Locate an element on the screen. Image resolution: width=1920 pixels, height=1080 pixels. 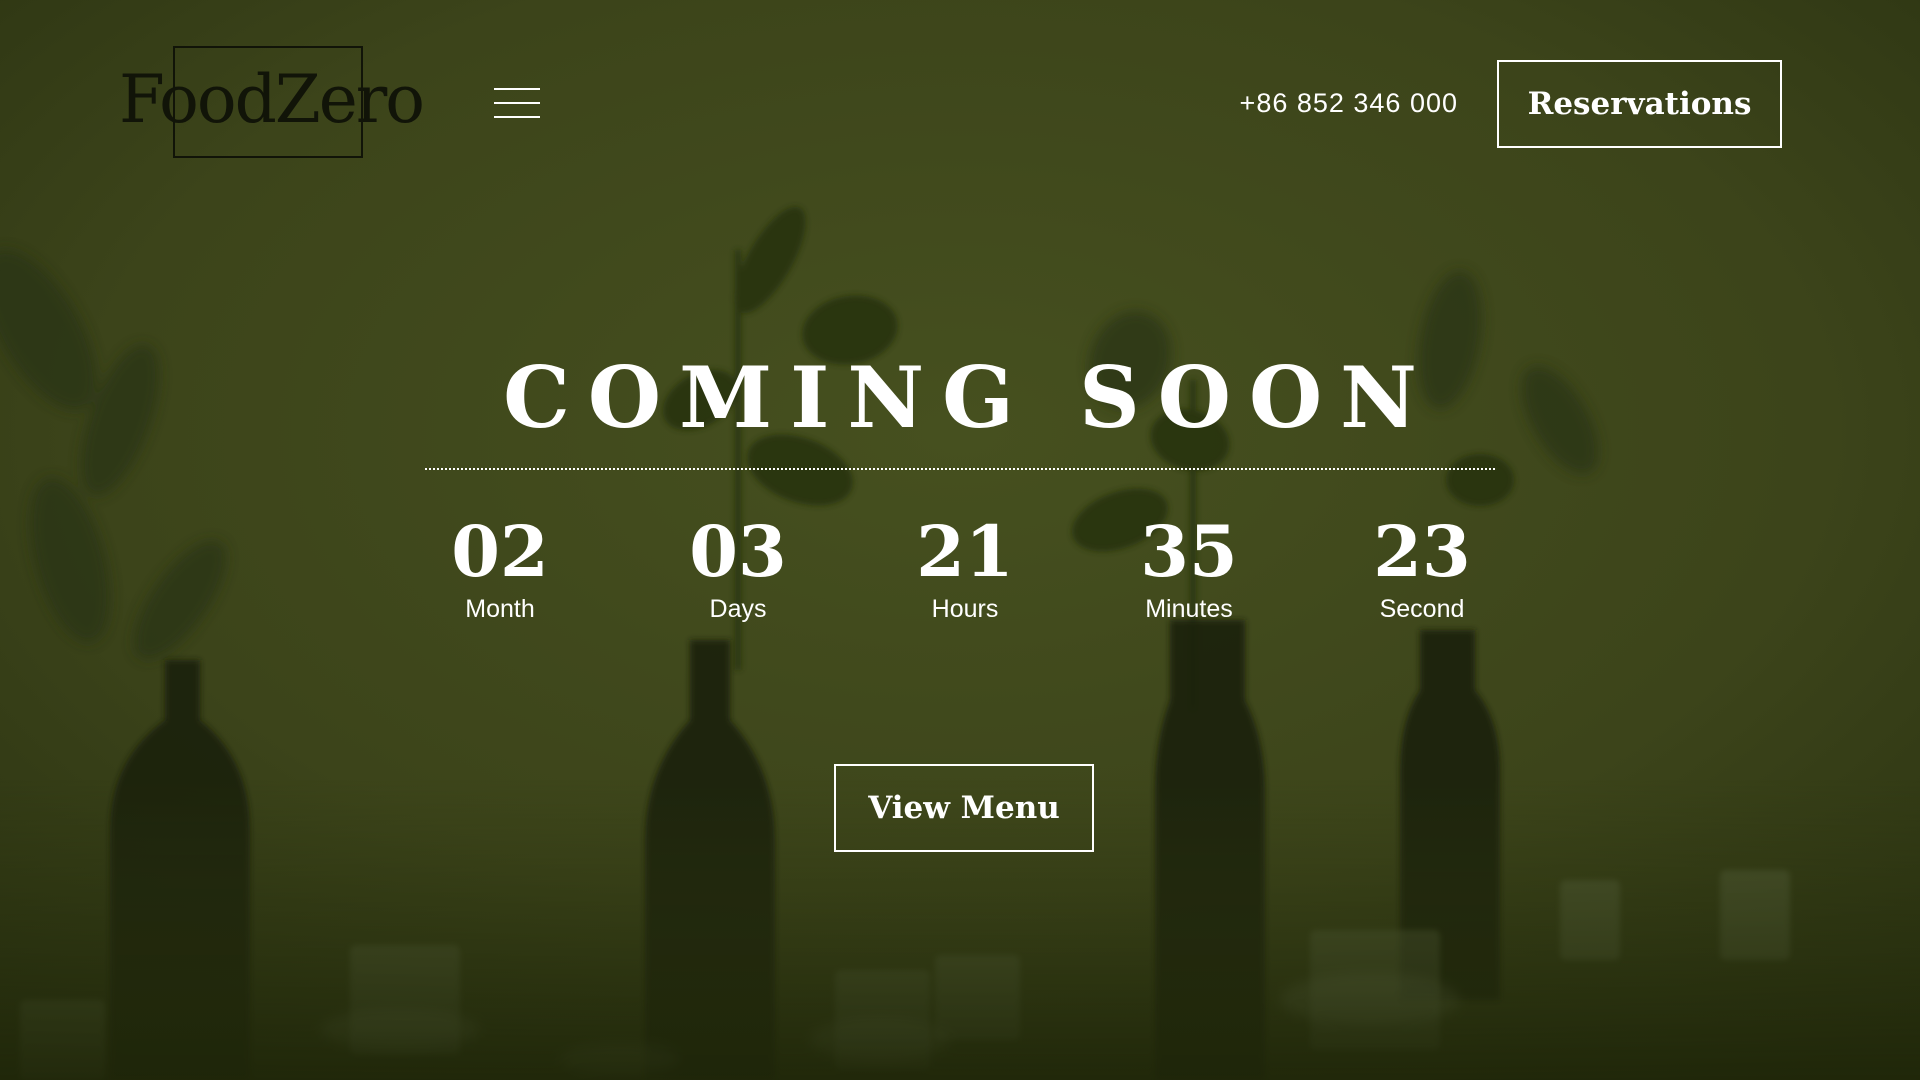
countdown-label: Minutes is located at coordinates (1189, 609).